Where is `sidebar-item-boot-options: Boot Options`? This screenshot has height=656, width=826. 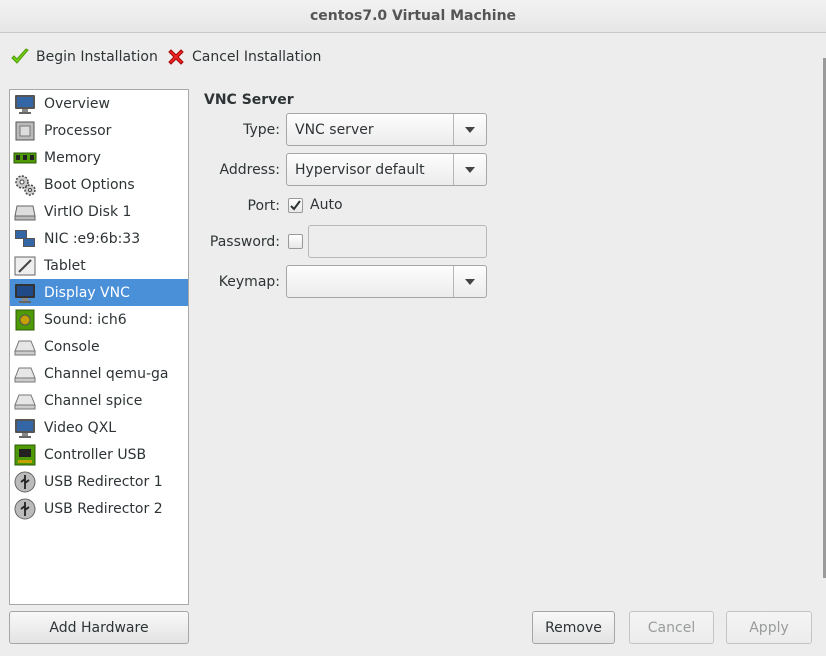
sidebar-item-boot-options: Boot Options is located at coordinates (99, 184).